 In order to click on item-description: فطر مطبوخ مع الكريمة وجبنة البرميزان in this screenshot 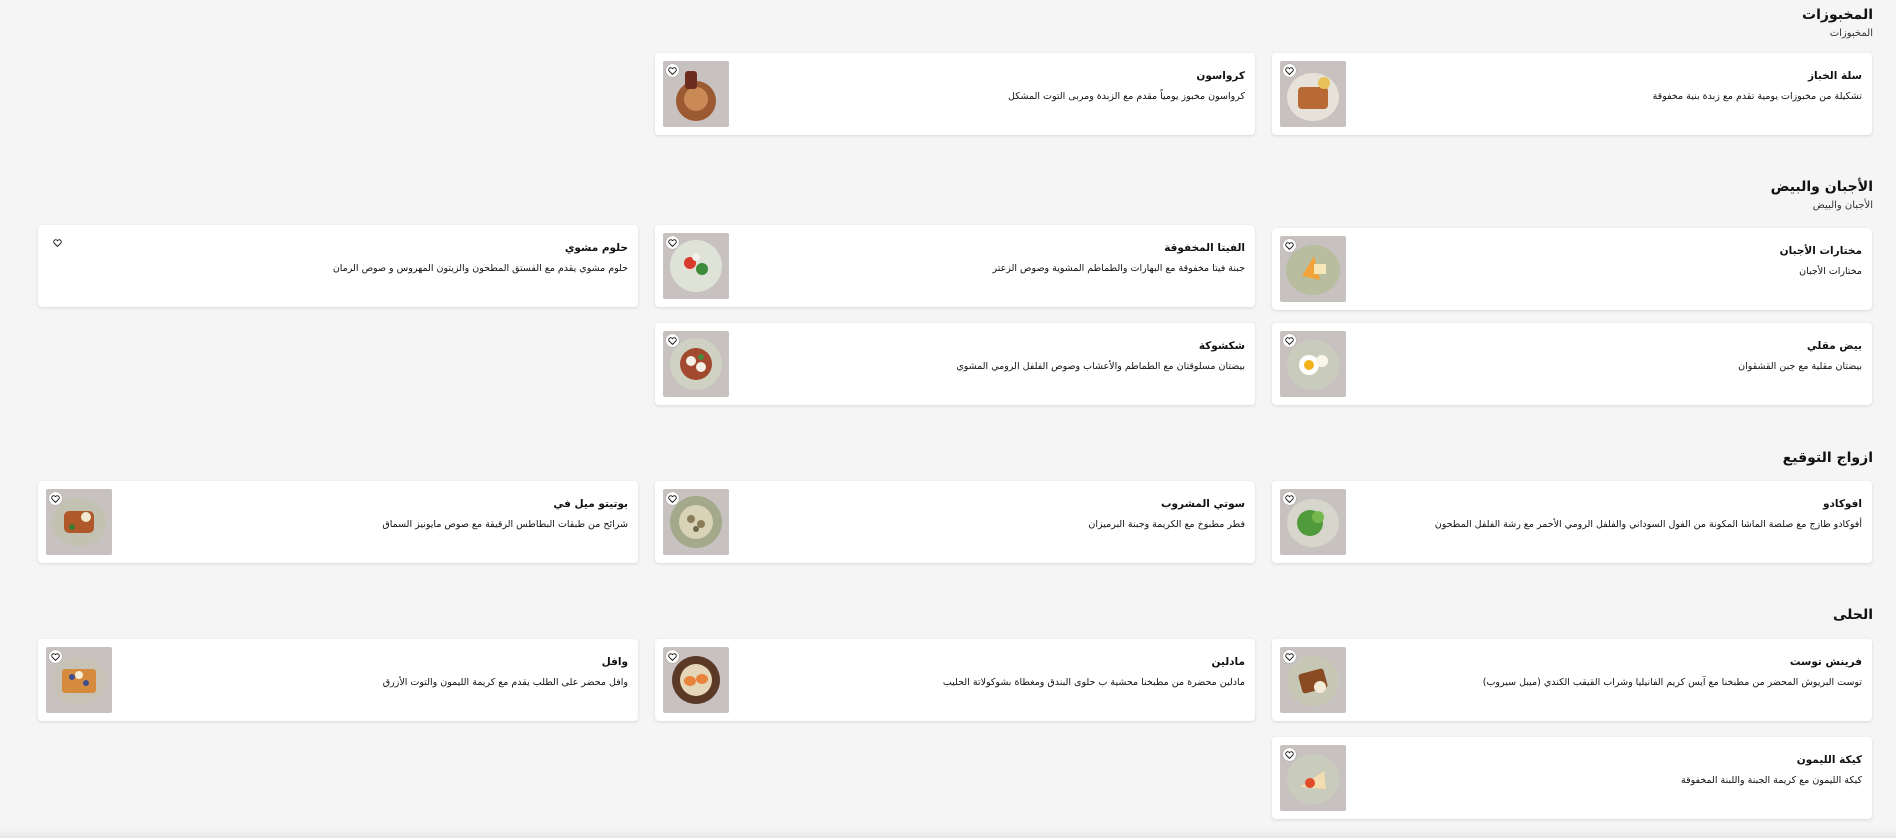, I will do `click(1166, 524)`.